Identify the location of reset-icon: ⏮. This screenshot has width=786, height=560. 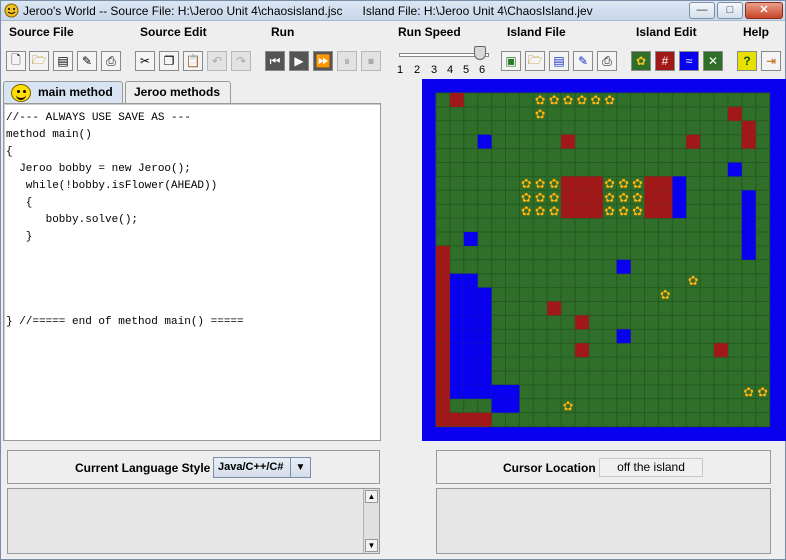
(275, 61).